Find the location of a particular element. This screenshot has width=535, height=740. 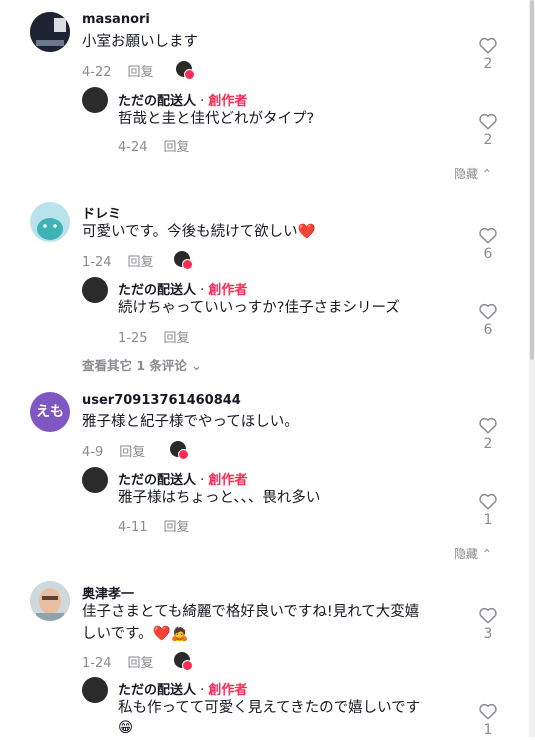

reply-text: 私も作ってて可愛く見えてきたので嬉しいです is located at coordinates (269, 708).